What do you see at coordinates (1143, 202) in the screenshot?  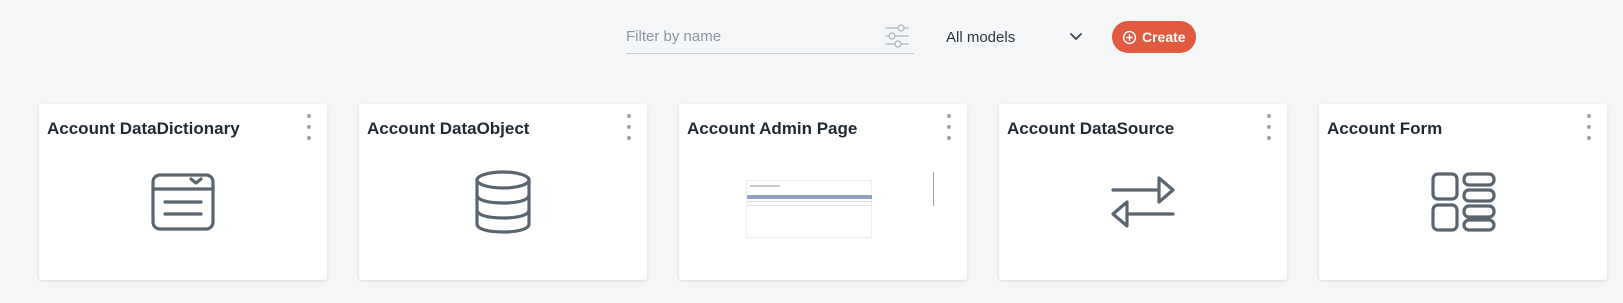 I see `transfer-arrows-icon` at bounding box center [1143, 202].